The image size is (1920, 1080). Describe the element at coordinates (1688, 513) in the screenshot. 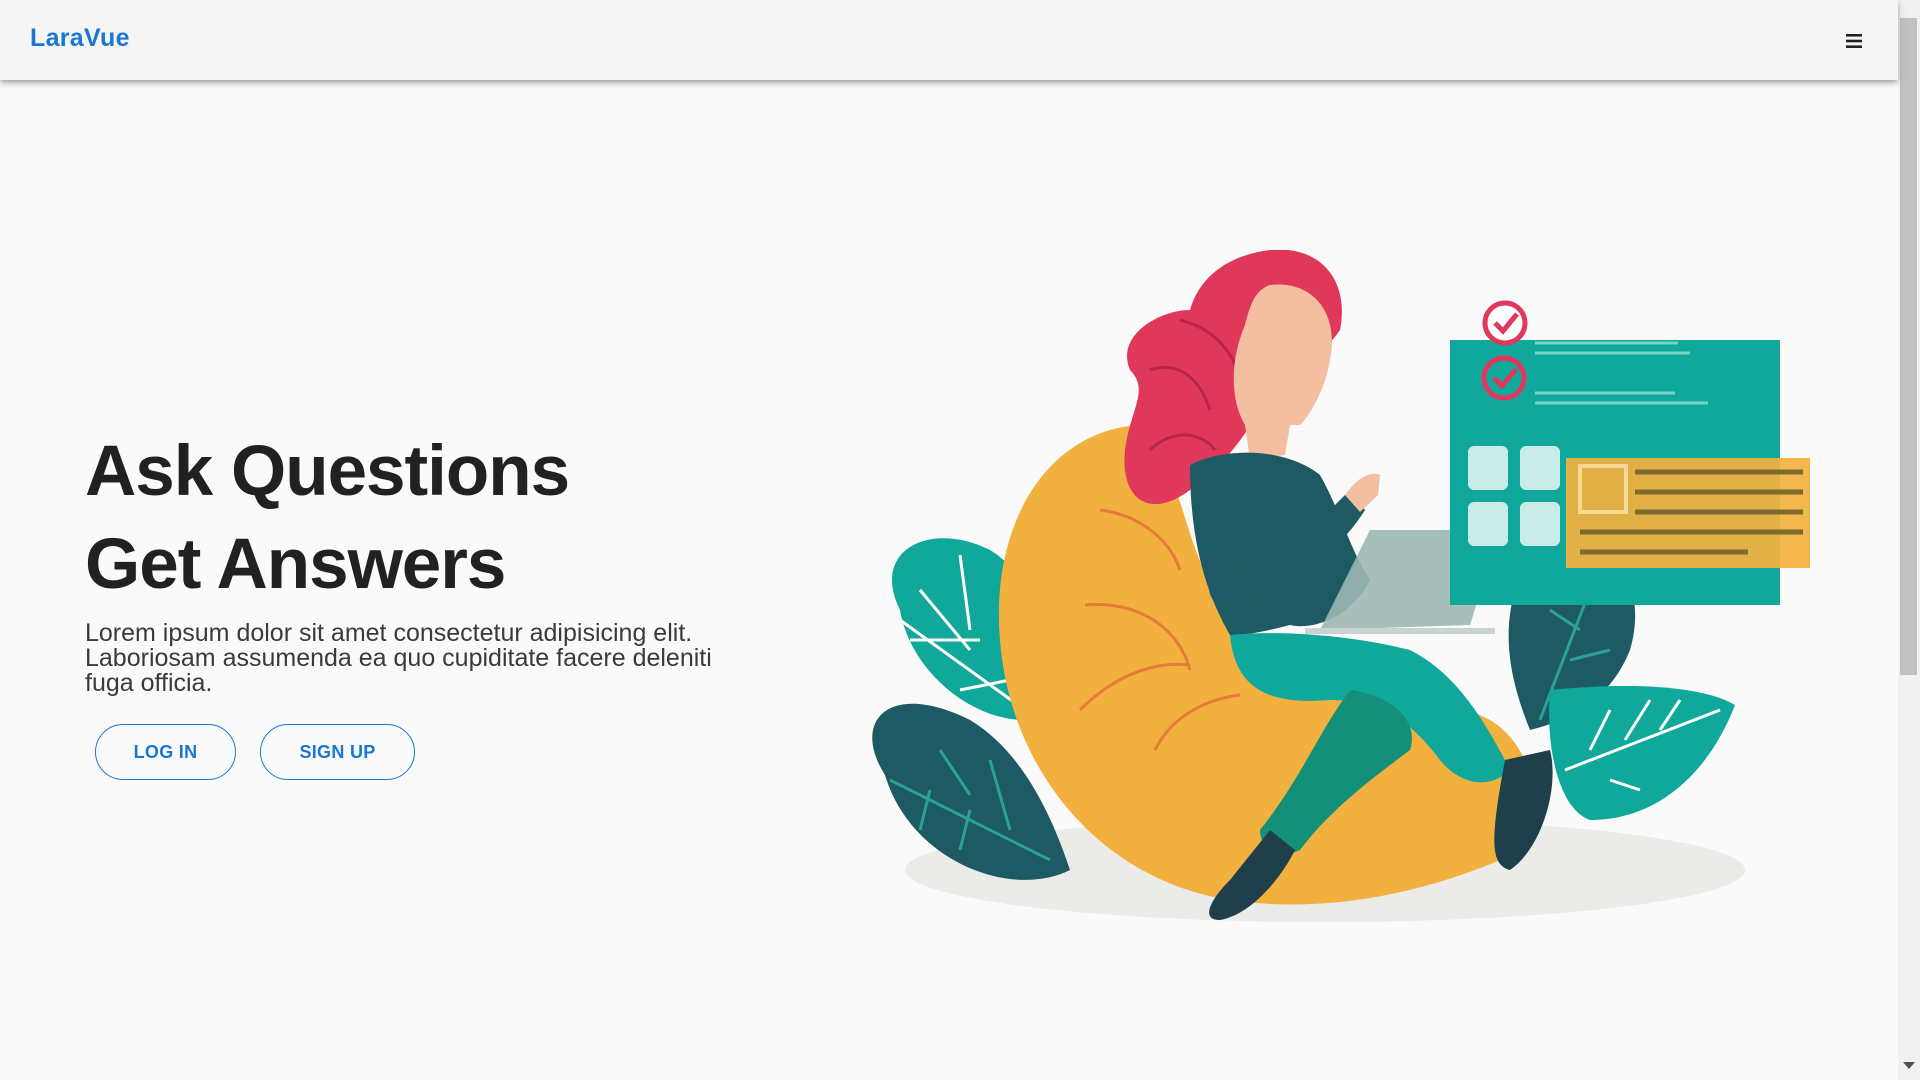

I see `info-card` at that location.